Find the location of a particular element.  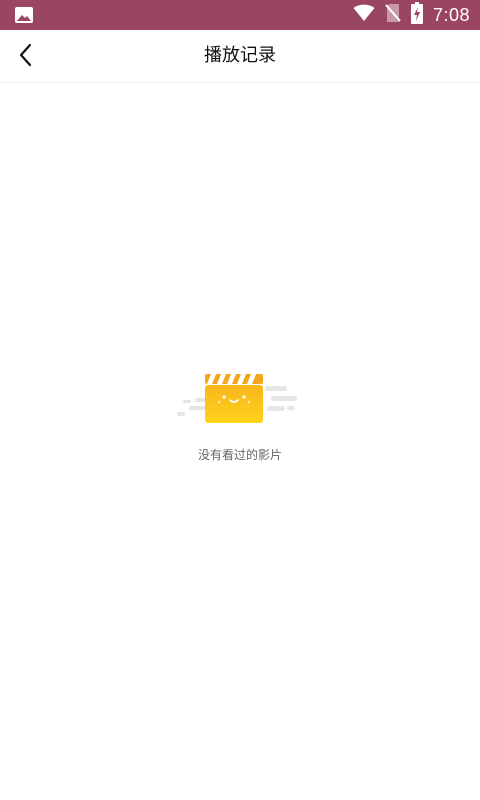

page-title: 播放记录 is located at coordinates (240, 55).